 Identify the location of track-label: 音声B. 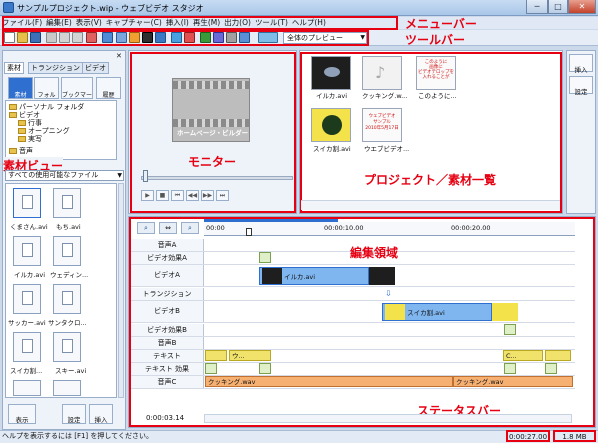
(167, 343).